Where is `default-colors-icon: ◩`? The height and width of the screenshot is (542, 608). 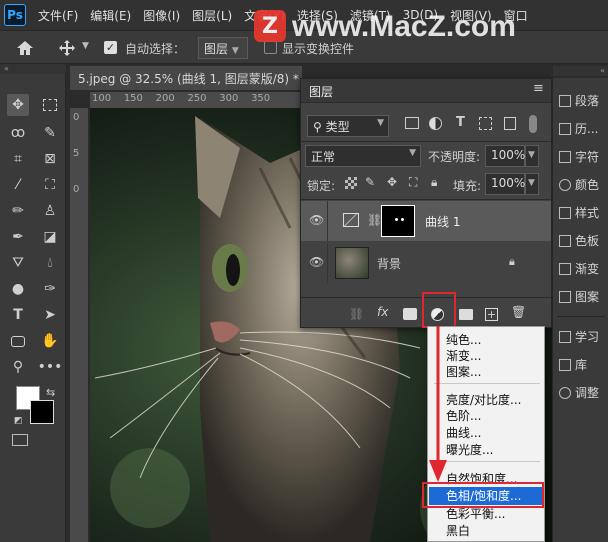 default-colors-icon: ◩ is located at coordinates (18, 421).